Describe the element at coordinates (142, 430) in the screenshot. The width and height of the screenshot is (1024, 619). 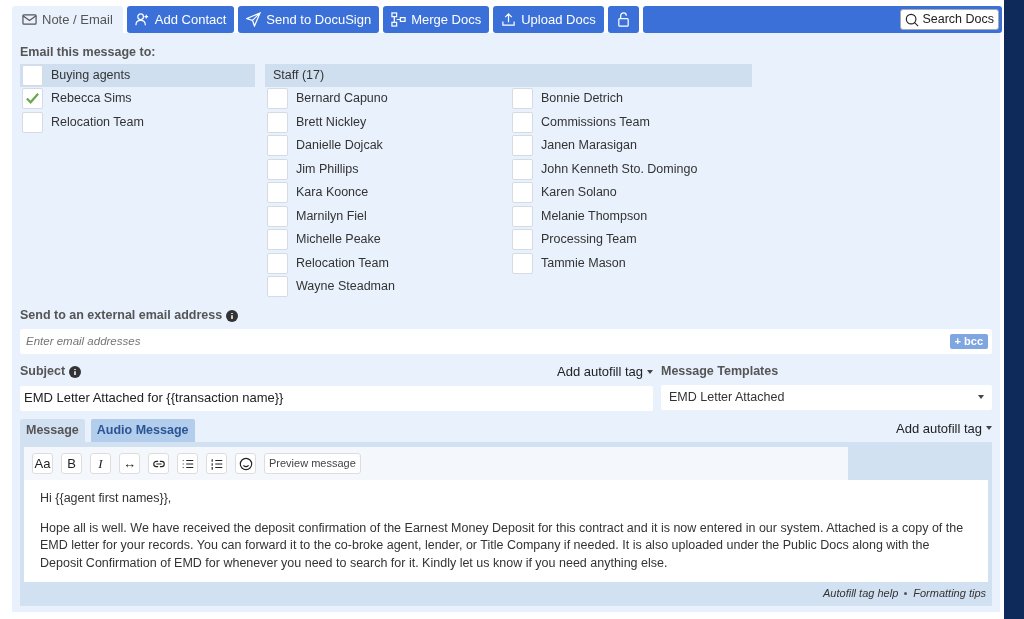
I see `message-tab: Audio Message` at that location.